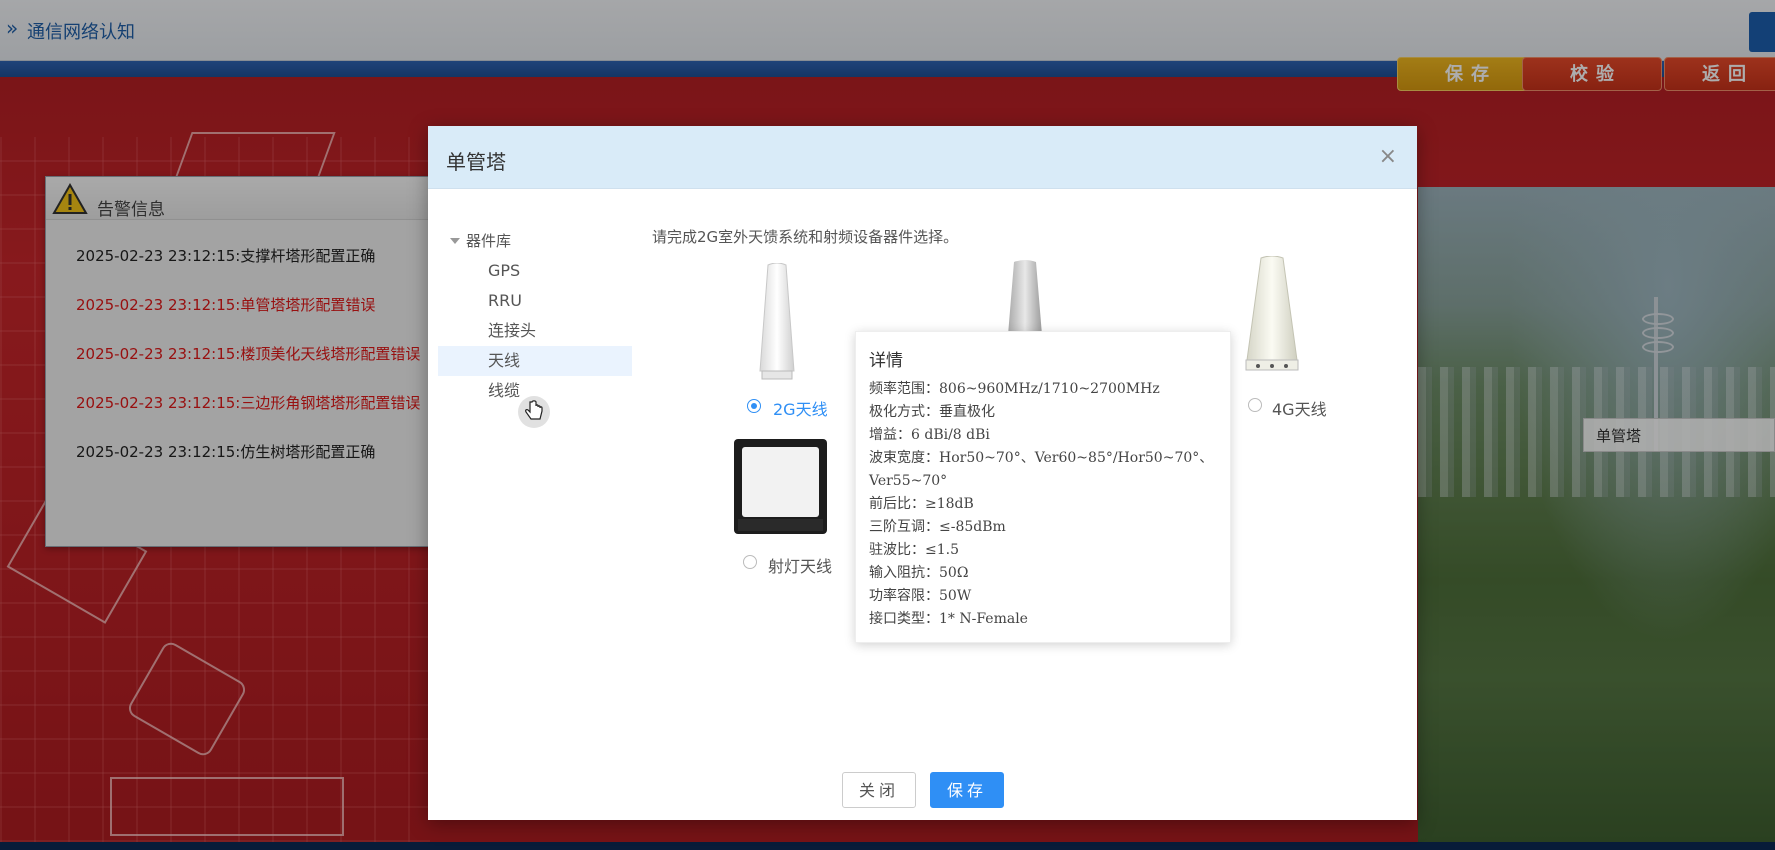  What do you see at coordinates (1272, 316) in the screenshot?
I see `antenna-4g-image` at bounding box center [1272, 316].